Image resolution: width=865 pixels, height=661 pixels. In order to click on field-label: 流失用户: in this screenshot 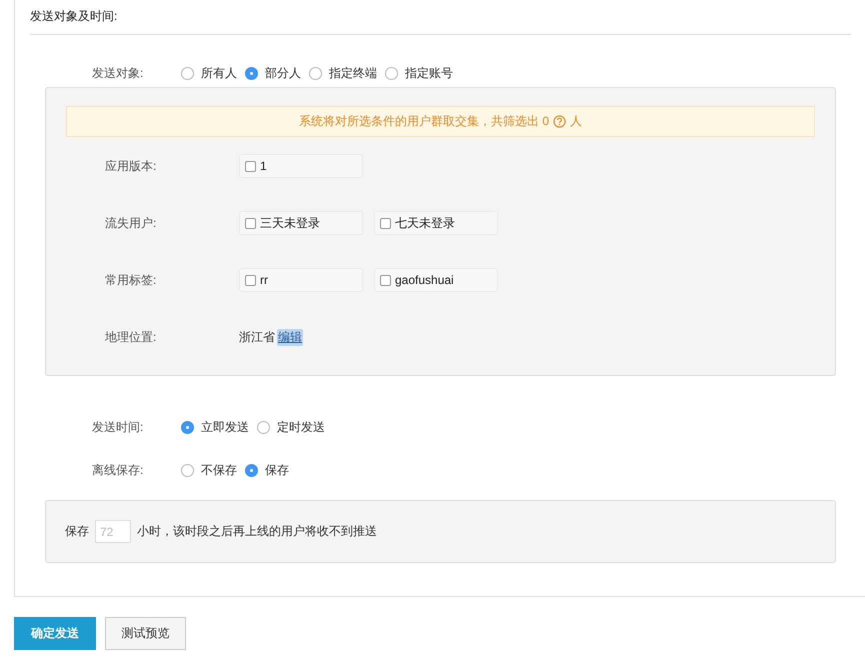, I will do `click(131, 223)`.